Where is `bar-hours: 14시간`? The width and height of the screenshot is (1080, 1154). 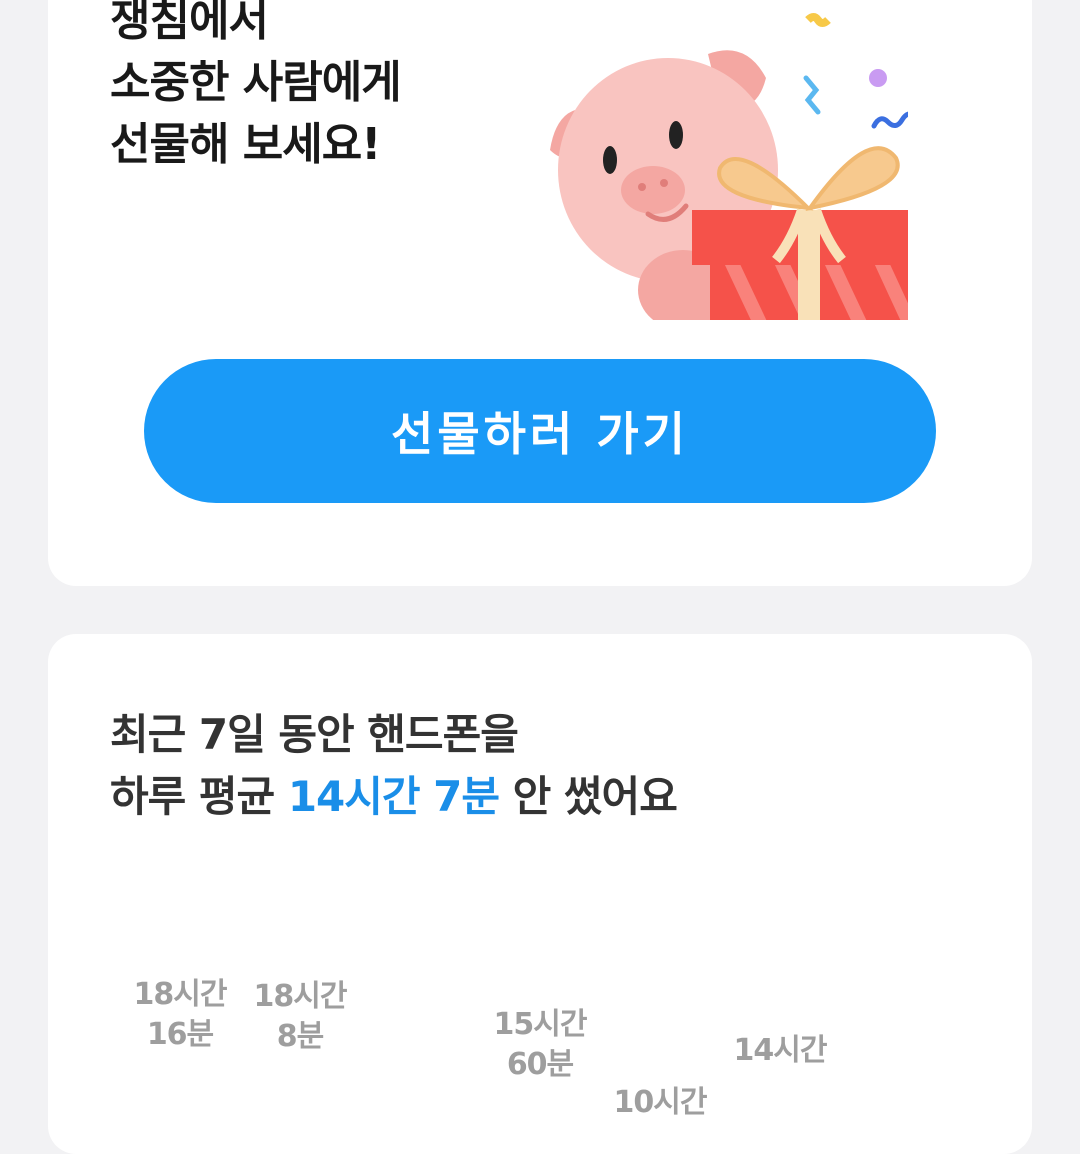 bar-hours: 14시간 is located at coordinates (780, 1050).